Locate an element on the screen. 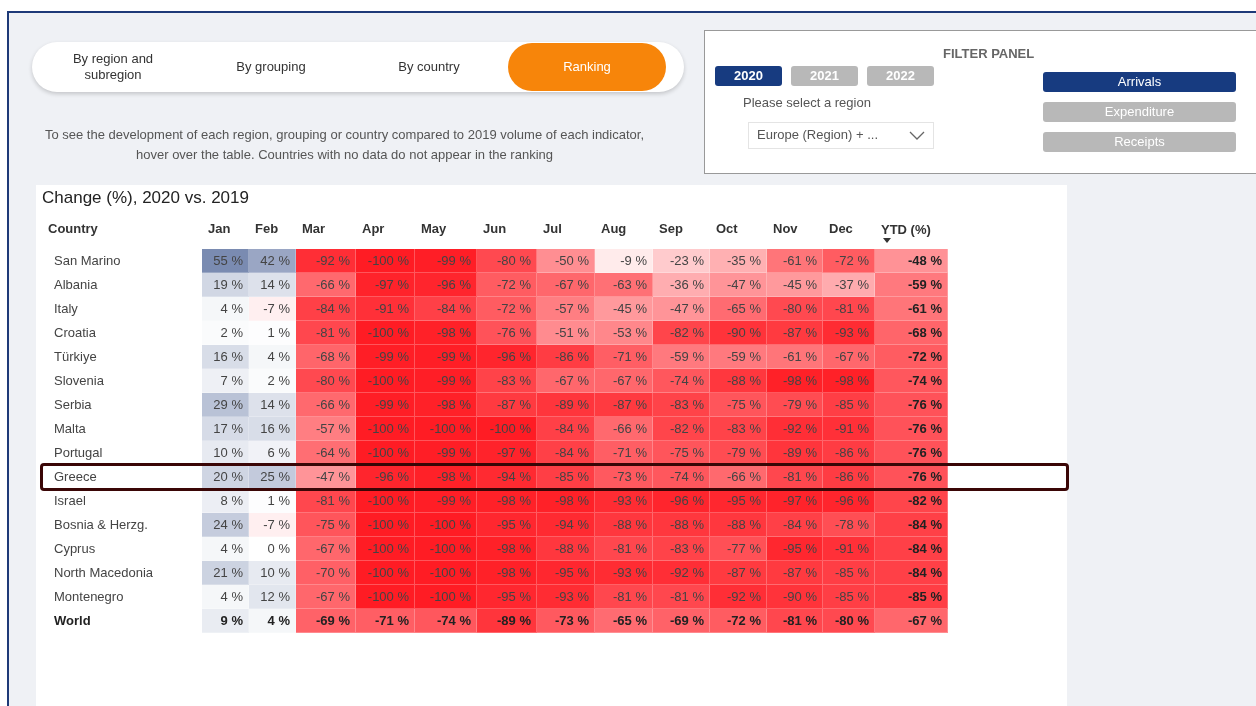  table-cell: -9 % is located at coordinates (624, 261).